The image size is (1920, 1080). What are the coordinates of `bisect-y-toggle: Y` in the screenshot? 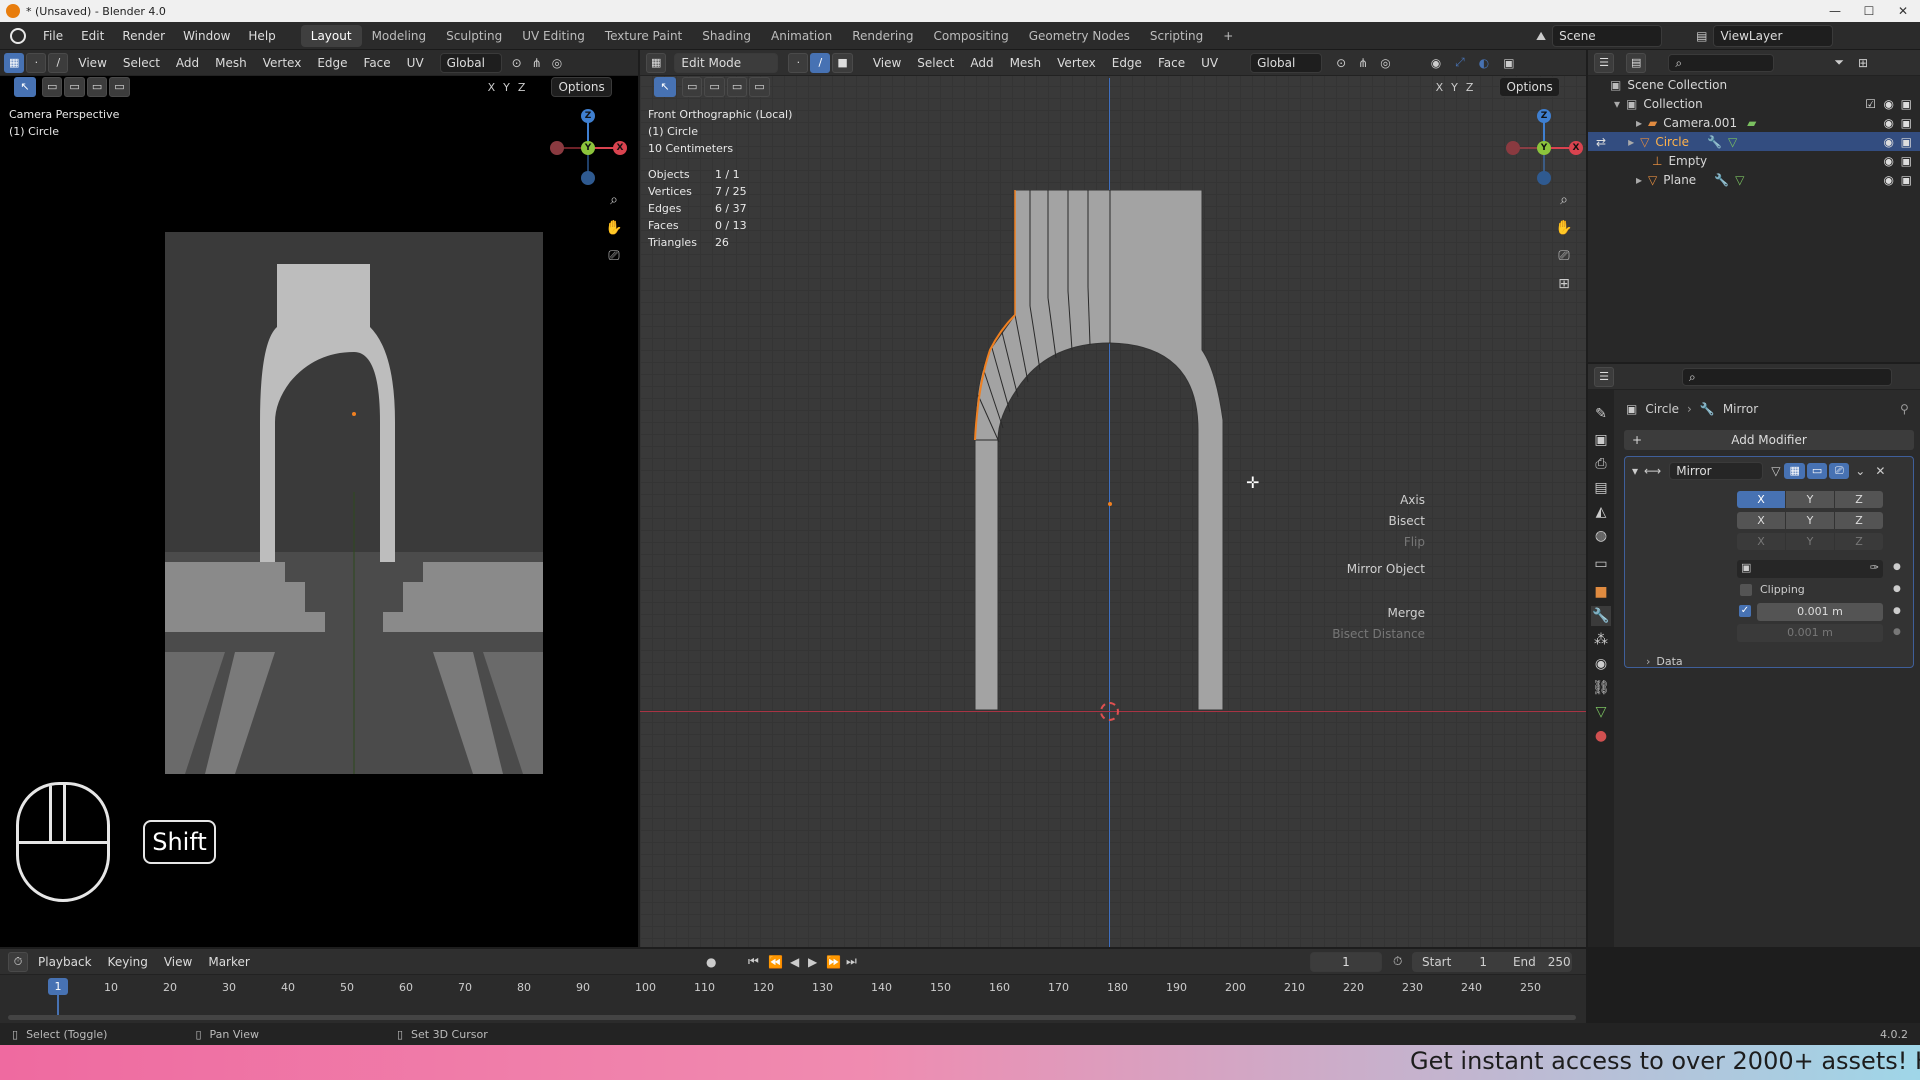 It's located at (1810, 520).